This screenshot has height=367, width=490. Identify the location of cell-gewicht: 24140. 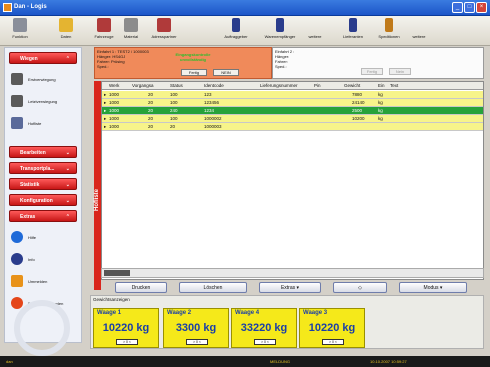
(358, 102).